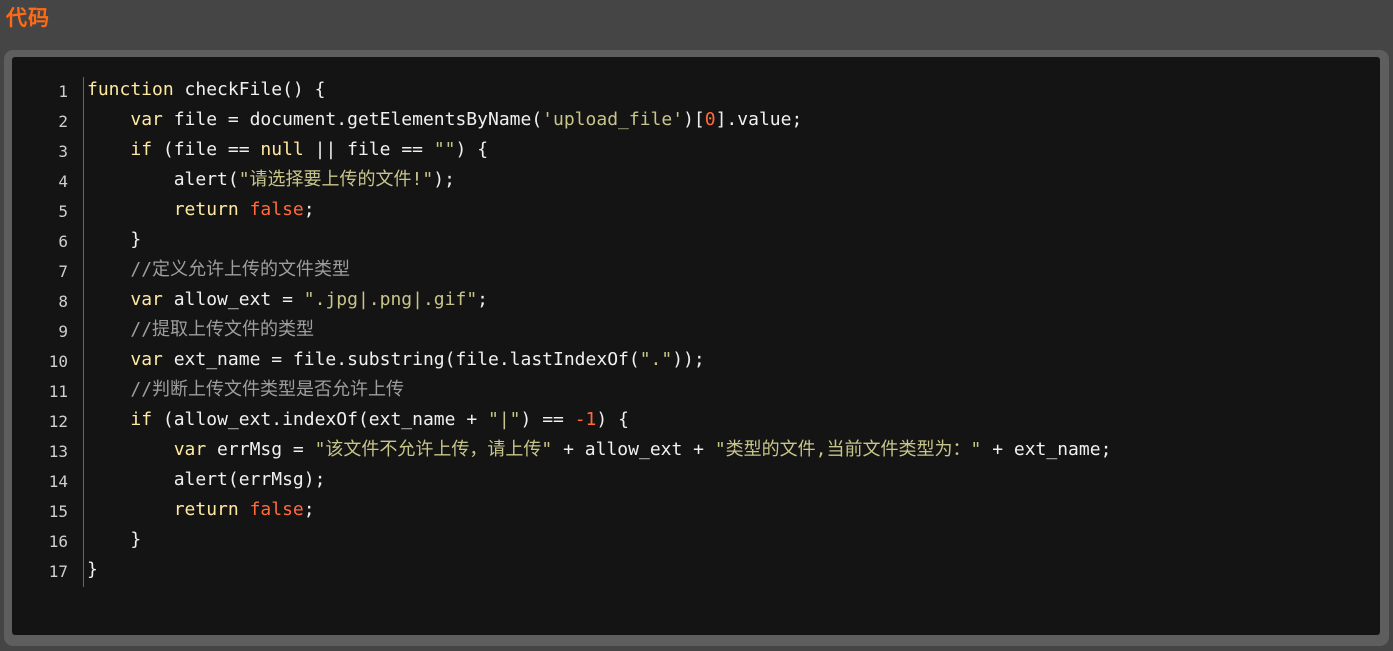 This screenshot has height=651, width=1393. What do you see at coordinates (249, 89) in the screenshot?
I see `code-token: checkFile() {` at bounding box center [249, 89].